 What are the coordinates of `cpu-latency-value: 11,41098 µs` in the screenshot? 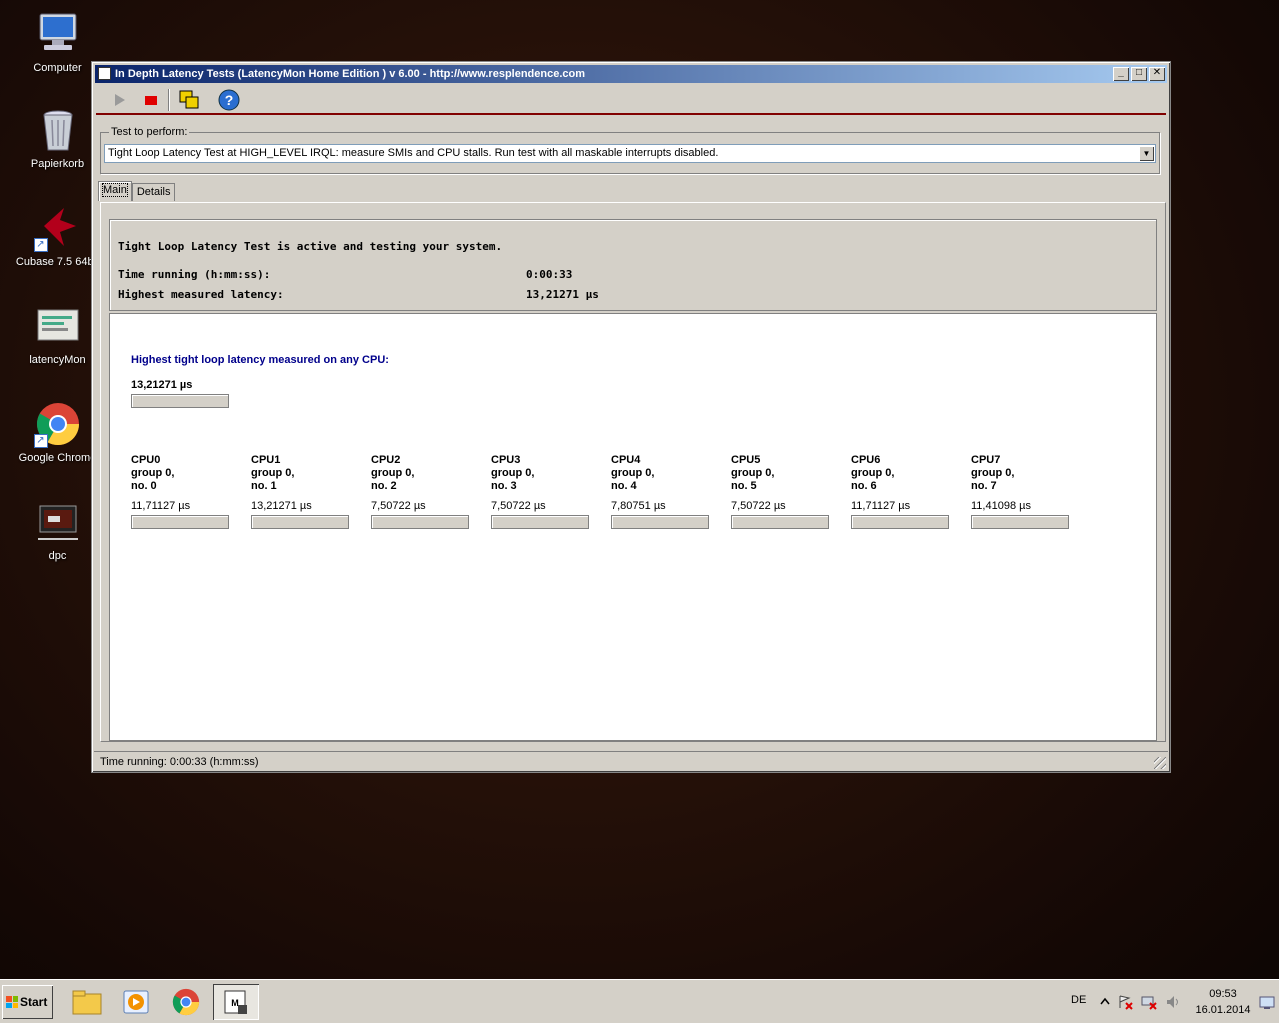 It's located at (1001, 506).